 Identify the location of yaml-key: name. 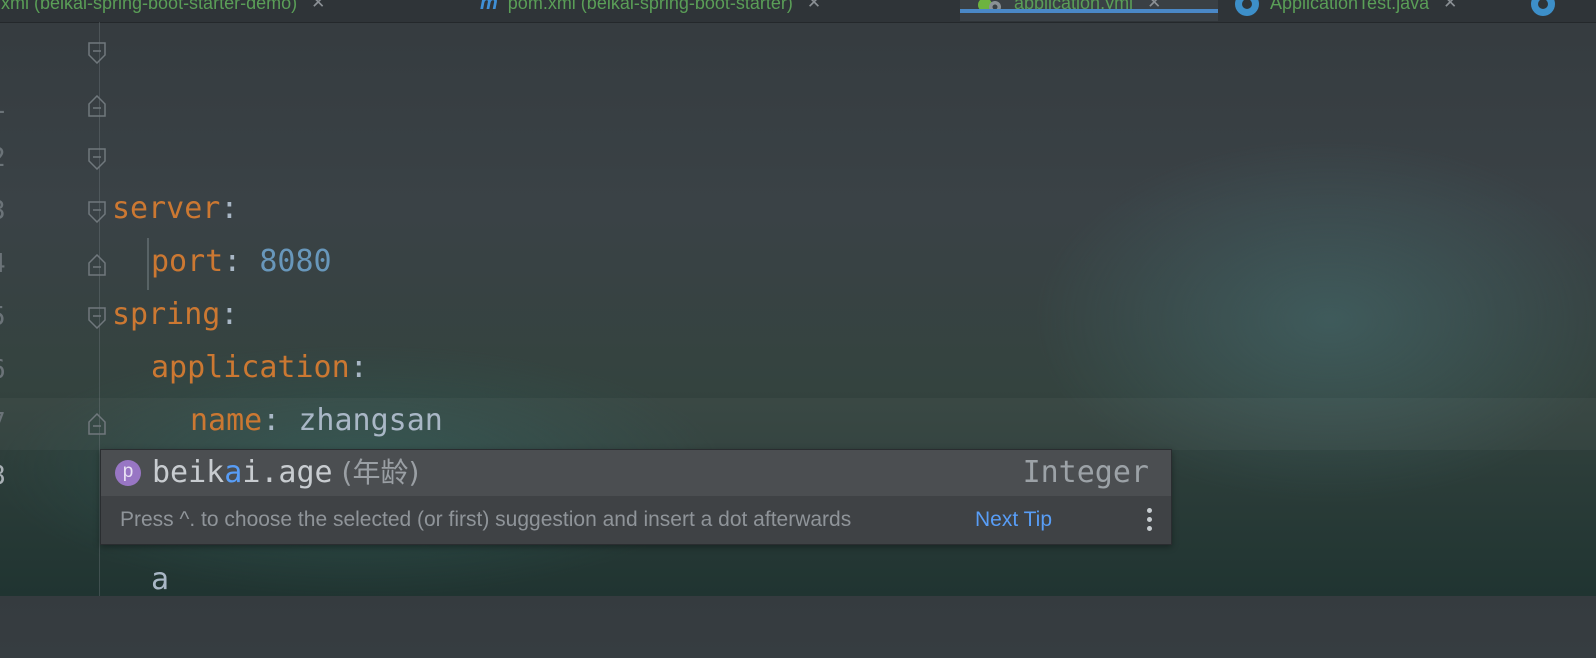
(226, 420).